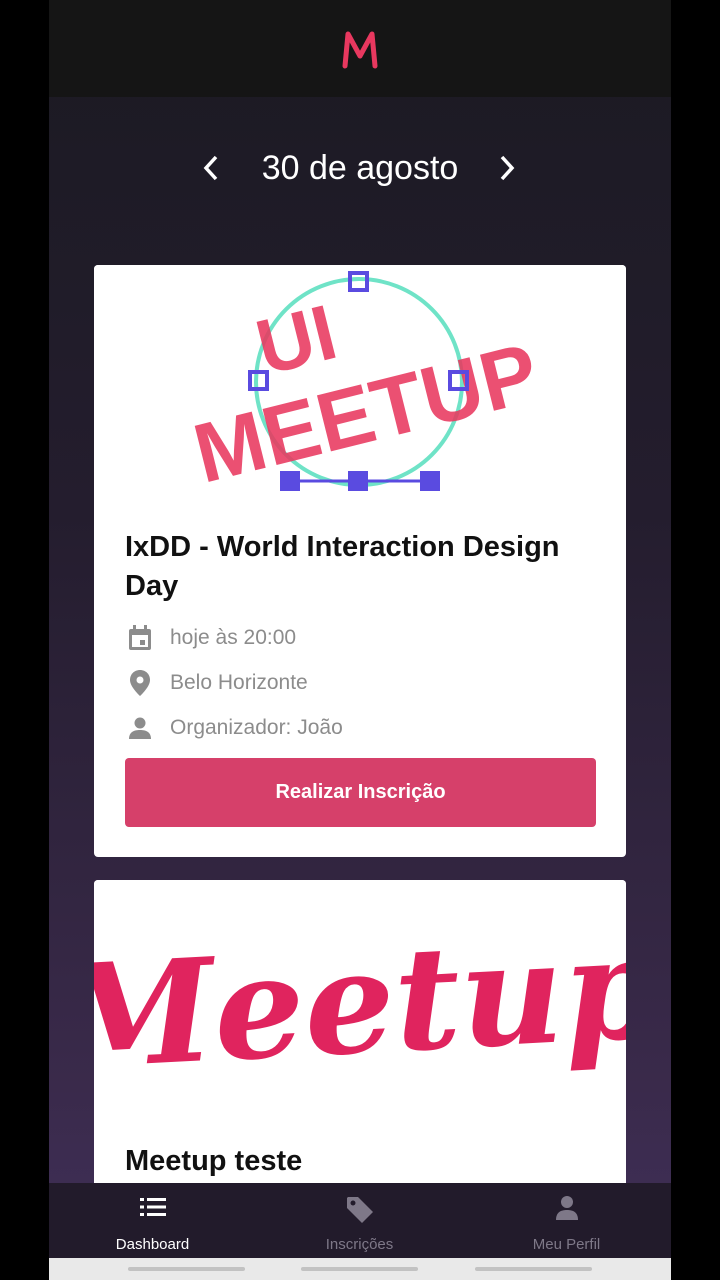 The width and height of the screenshot is (720, 1280). I want to click on location-pin-icon, so click(140, 683).